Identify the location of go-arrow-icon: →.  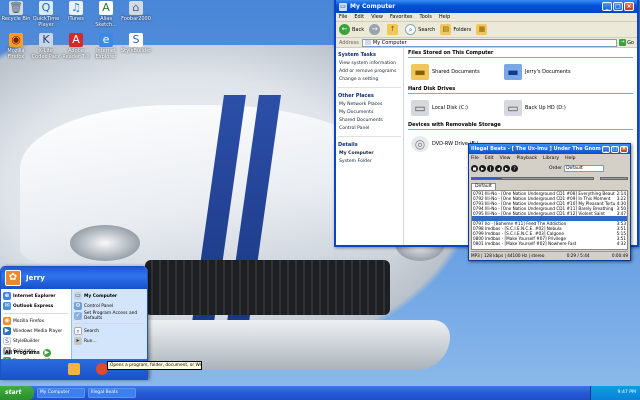
(623, 42).